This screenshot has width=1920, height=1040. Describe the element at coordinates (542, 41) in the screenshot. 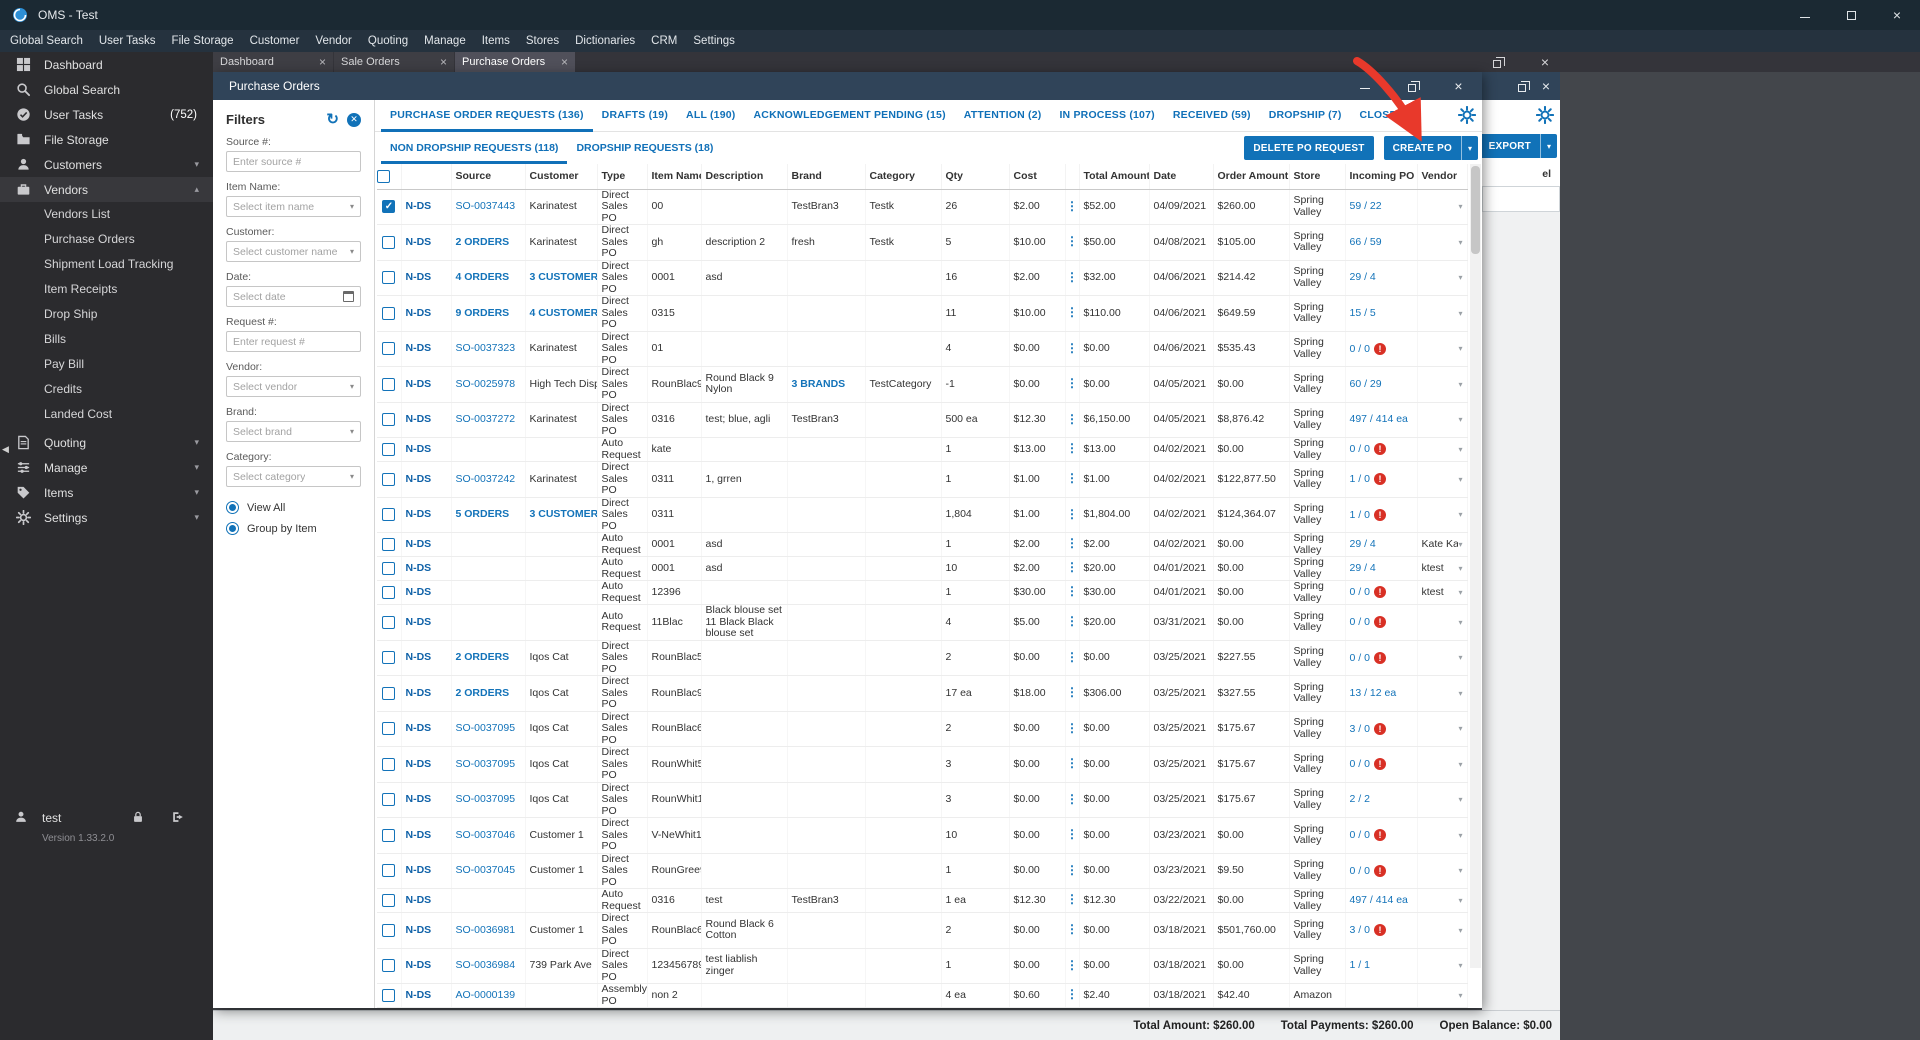

I see `menu-item-stores: Stores` at that location.